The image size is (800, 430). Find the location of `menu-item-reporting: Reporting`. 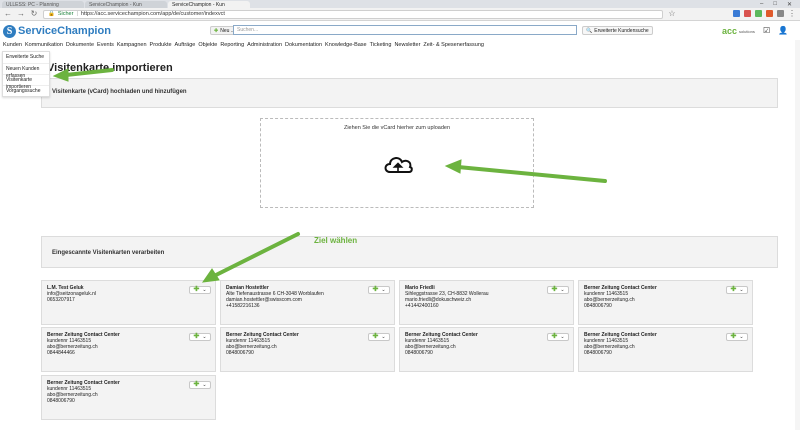

menu-item-reporting: Reporting is located at coordinates (232, 46).